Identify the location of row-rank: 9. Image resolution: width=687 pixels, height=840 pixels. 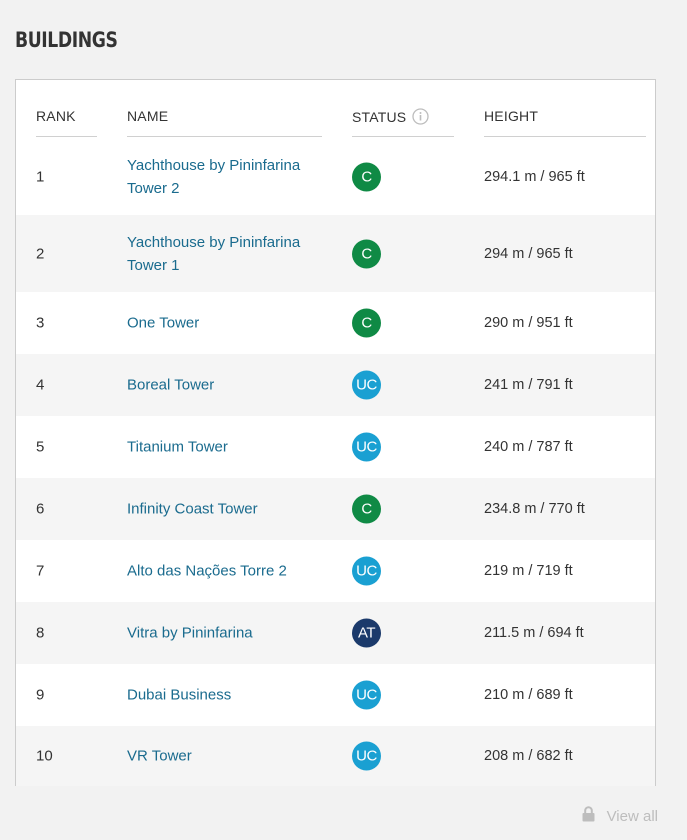
(40, 695).